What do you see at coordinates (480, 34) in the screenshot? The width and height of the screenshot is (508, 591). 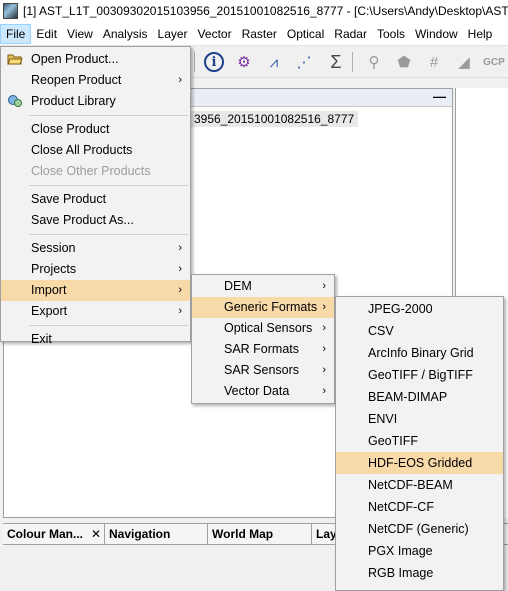 I see `menu-help: Help` at bounding box center [480, 34].